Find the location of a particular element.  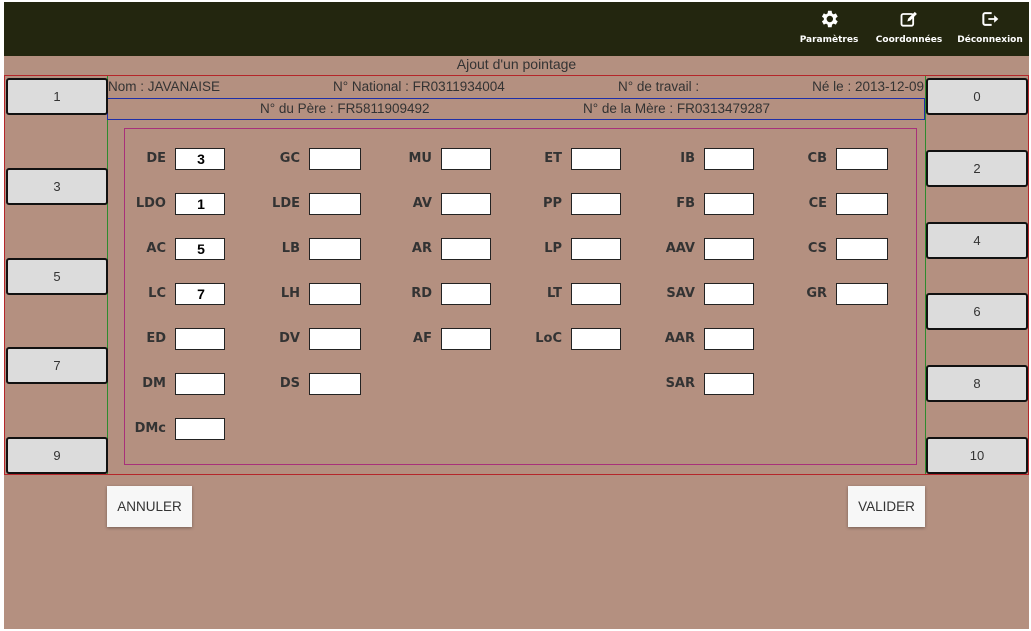

field-label-aar: AAR is located at coordinates (679, 338).